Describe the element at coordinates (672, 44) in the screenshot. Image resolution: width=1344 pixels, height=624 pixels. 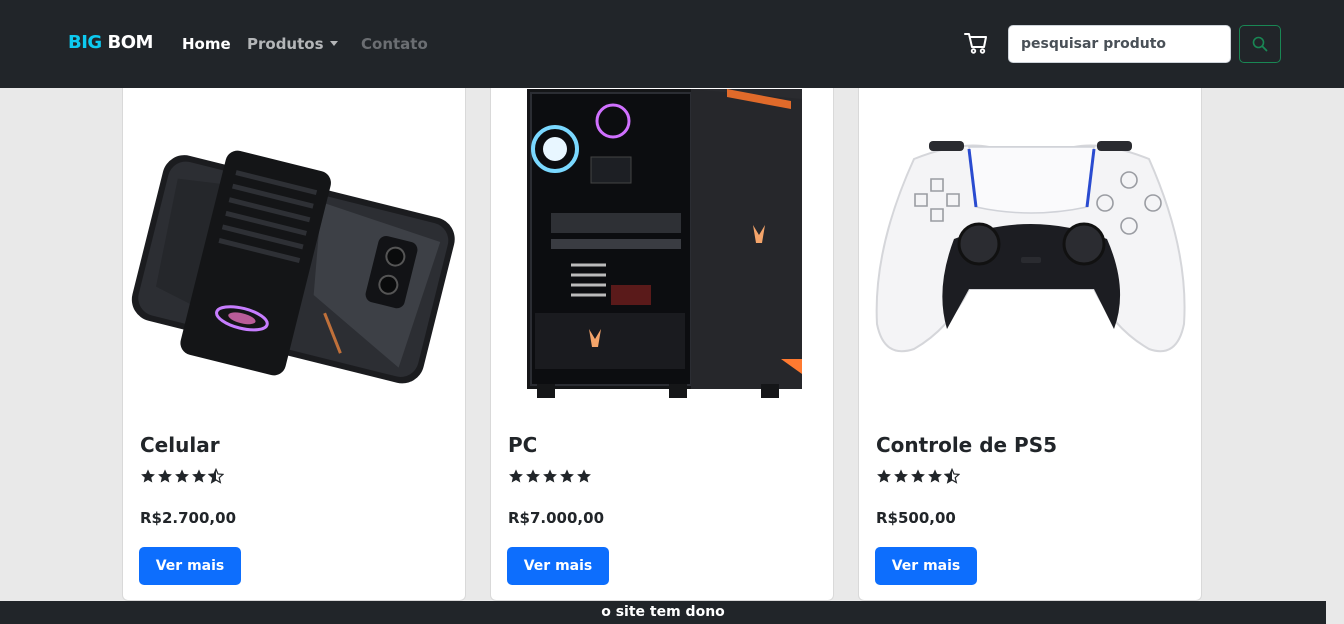
I see `navbar: BIG BOM Home Produtos Contato` at that location.